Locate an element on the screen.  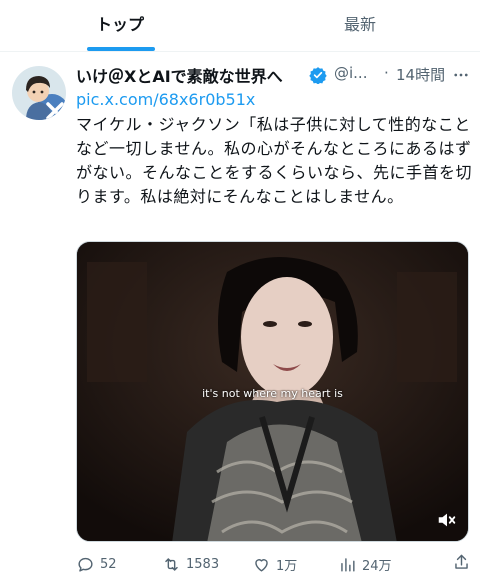
repost-button: 1583 is located at coordinates (190, 564).